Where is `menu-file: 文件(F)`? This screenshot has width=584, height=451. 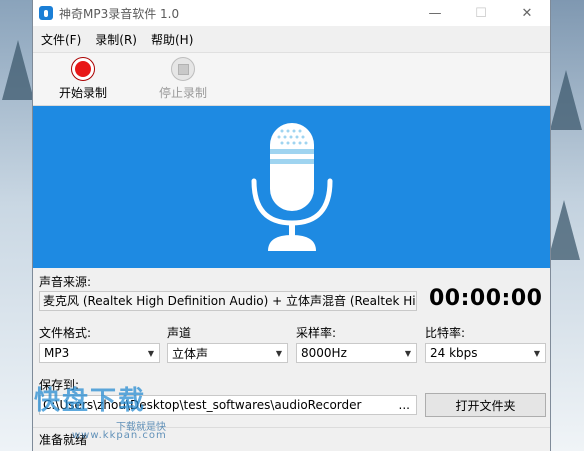 menu-file: 文件(F) is located at coordinates (60, 39).